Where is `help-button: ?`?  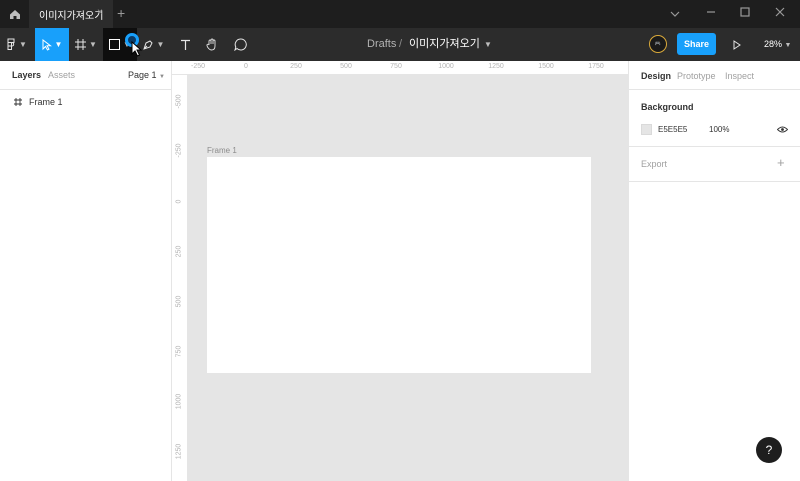
help-button: ? is located at coordinates (769, 450).